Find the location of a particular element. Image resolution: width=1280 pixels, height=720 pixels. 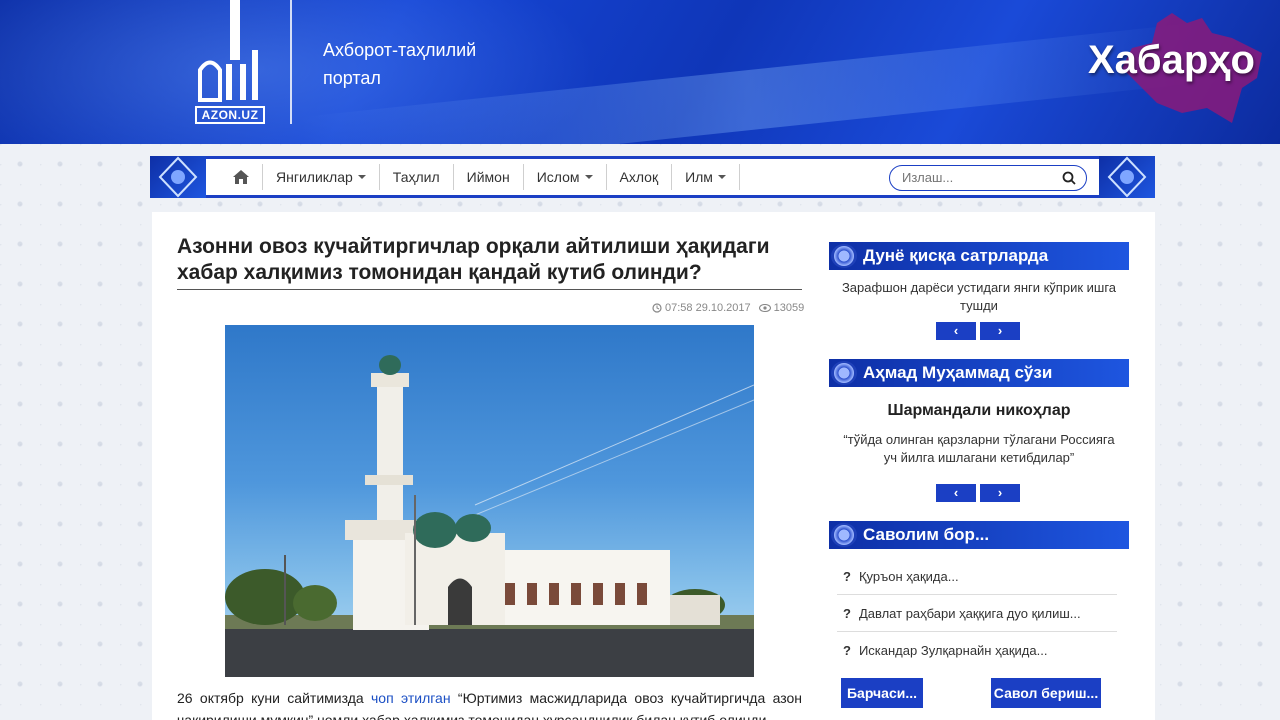

news-pager: ‹ › is located at coordinates (978, 331).